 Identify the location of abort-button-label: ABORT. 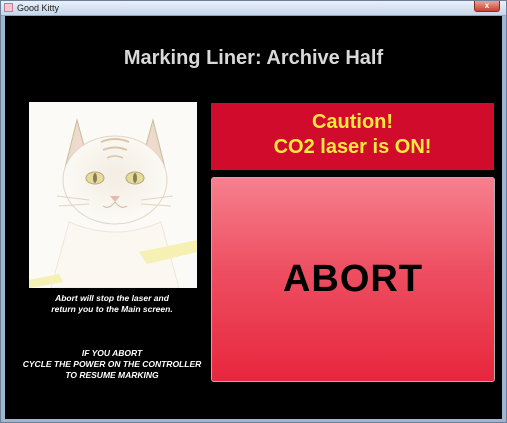
(353, 279).